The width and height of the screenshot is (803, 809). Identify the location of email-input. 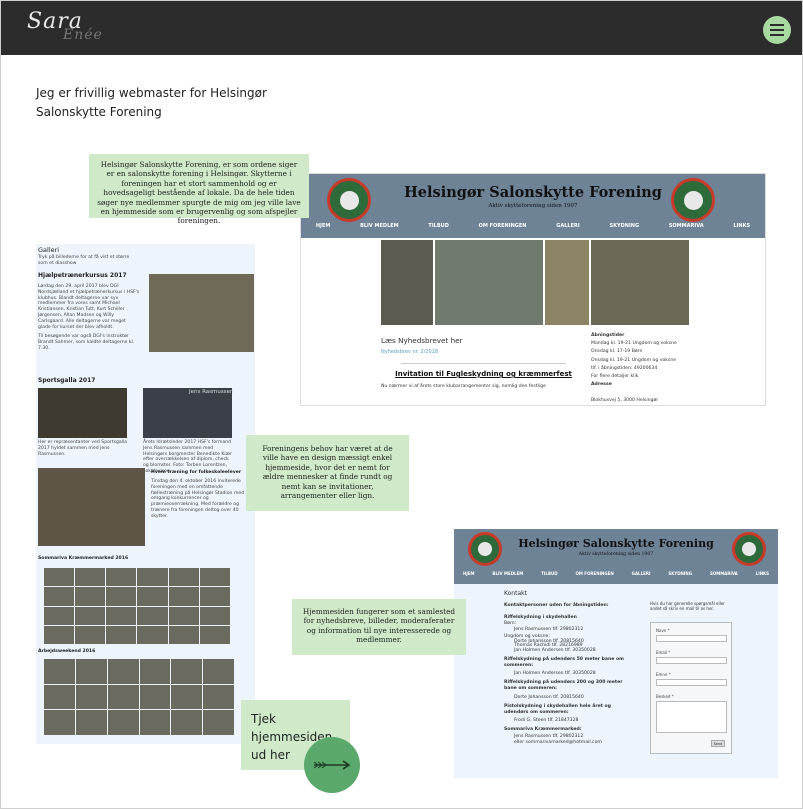
(691, 660).